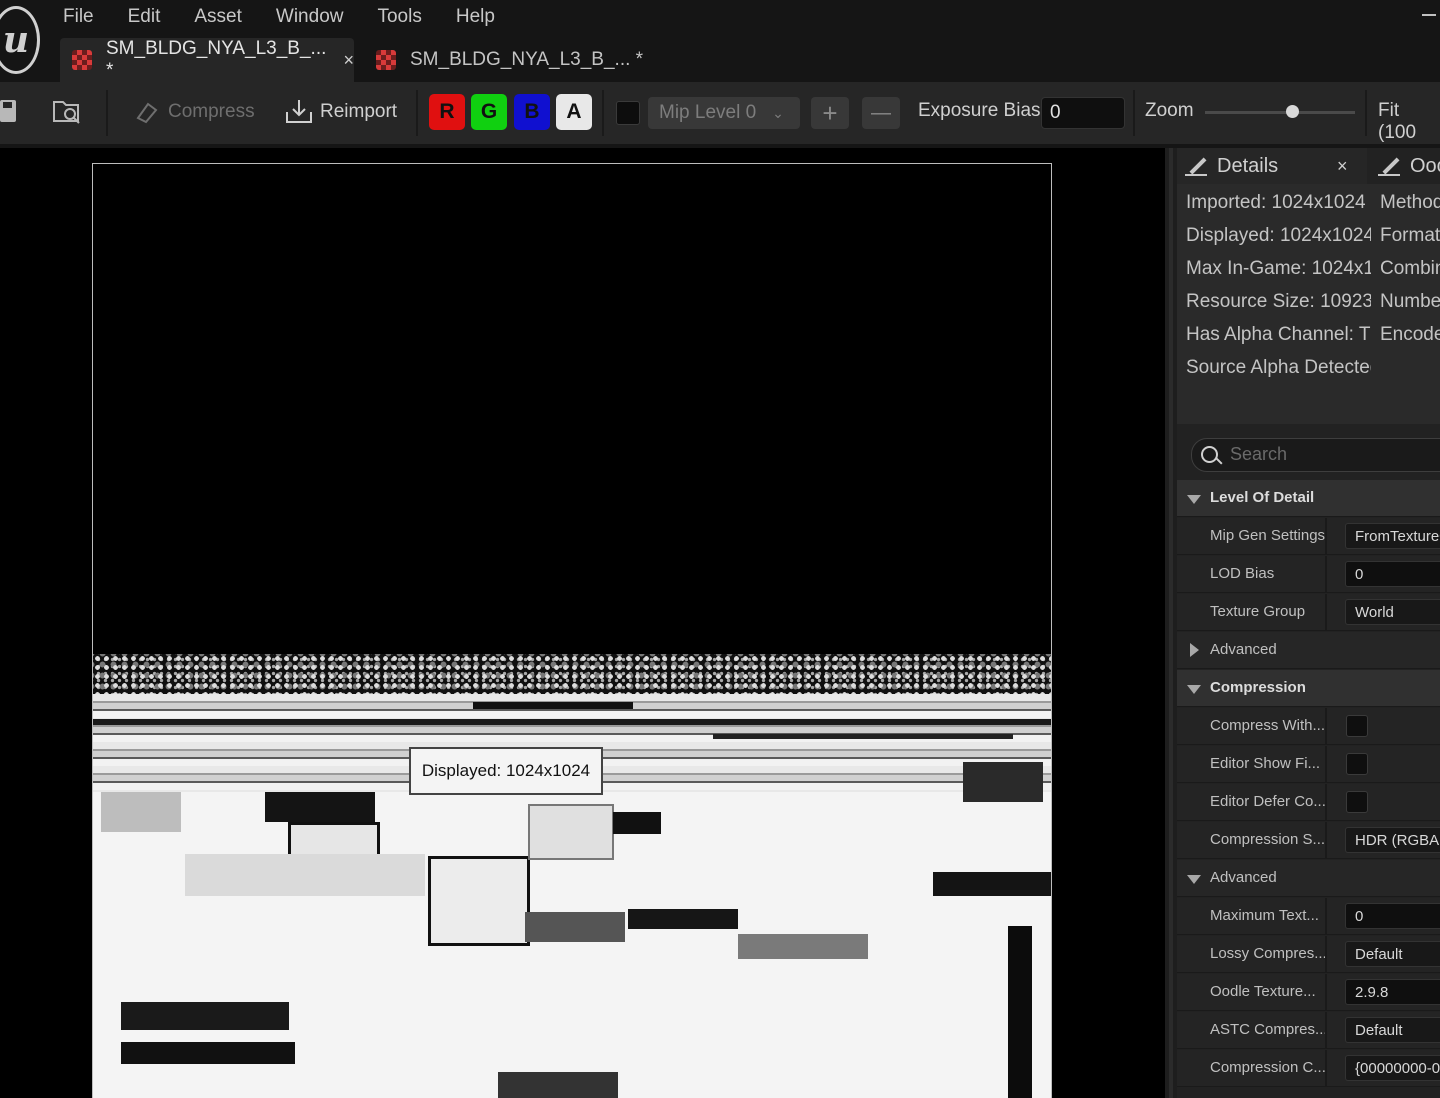  What do you see at coordinates (399, 17) in the screenshot?
I see `menu-tools: Tools` at bounding box center [399, 17].